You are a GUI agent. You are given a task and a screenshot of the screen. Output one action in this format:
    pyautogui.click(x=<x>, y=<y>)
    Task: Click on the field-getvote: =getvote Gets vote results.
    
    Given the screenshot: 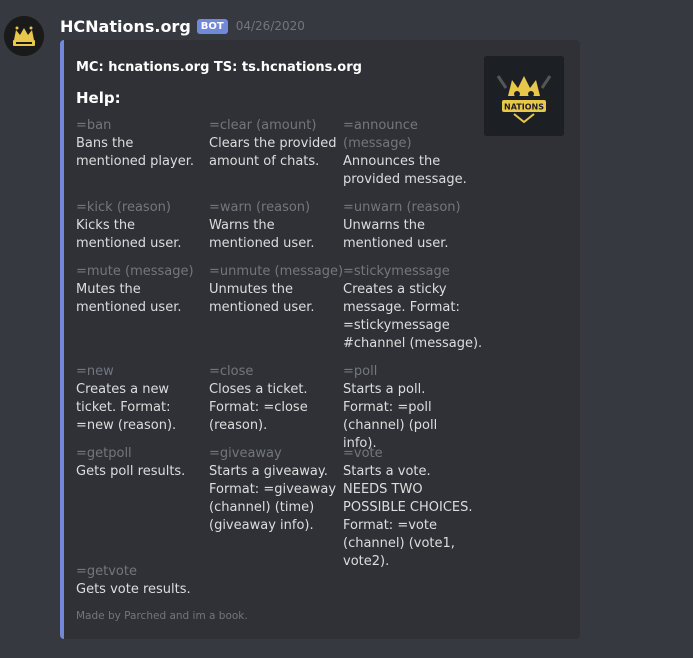 What is the action you would take?
    pyautogui.click(x=141, y=581)
    